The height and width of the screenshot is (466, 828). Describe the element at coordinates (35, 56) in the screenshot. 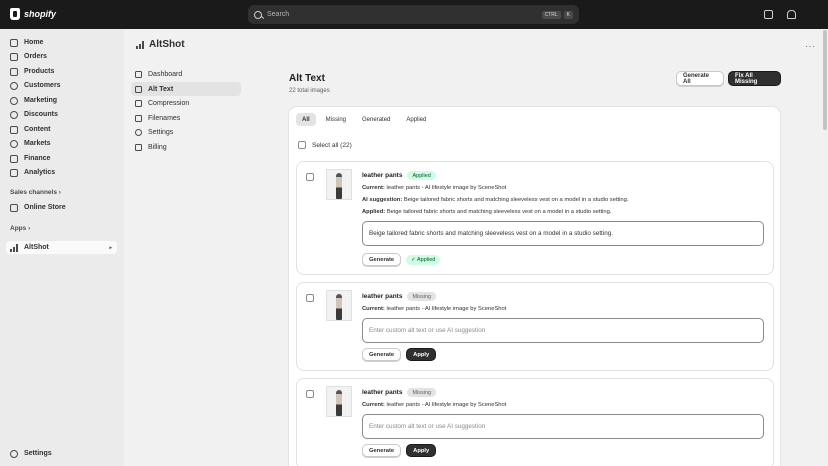

I see `sidebar-item-label: Orders` at that location.